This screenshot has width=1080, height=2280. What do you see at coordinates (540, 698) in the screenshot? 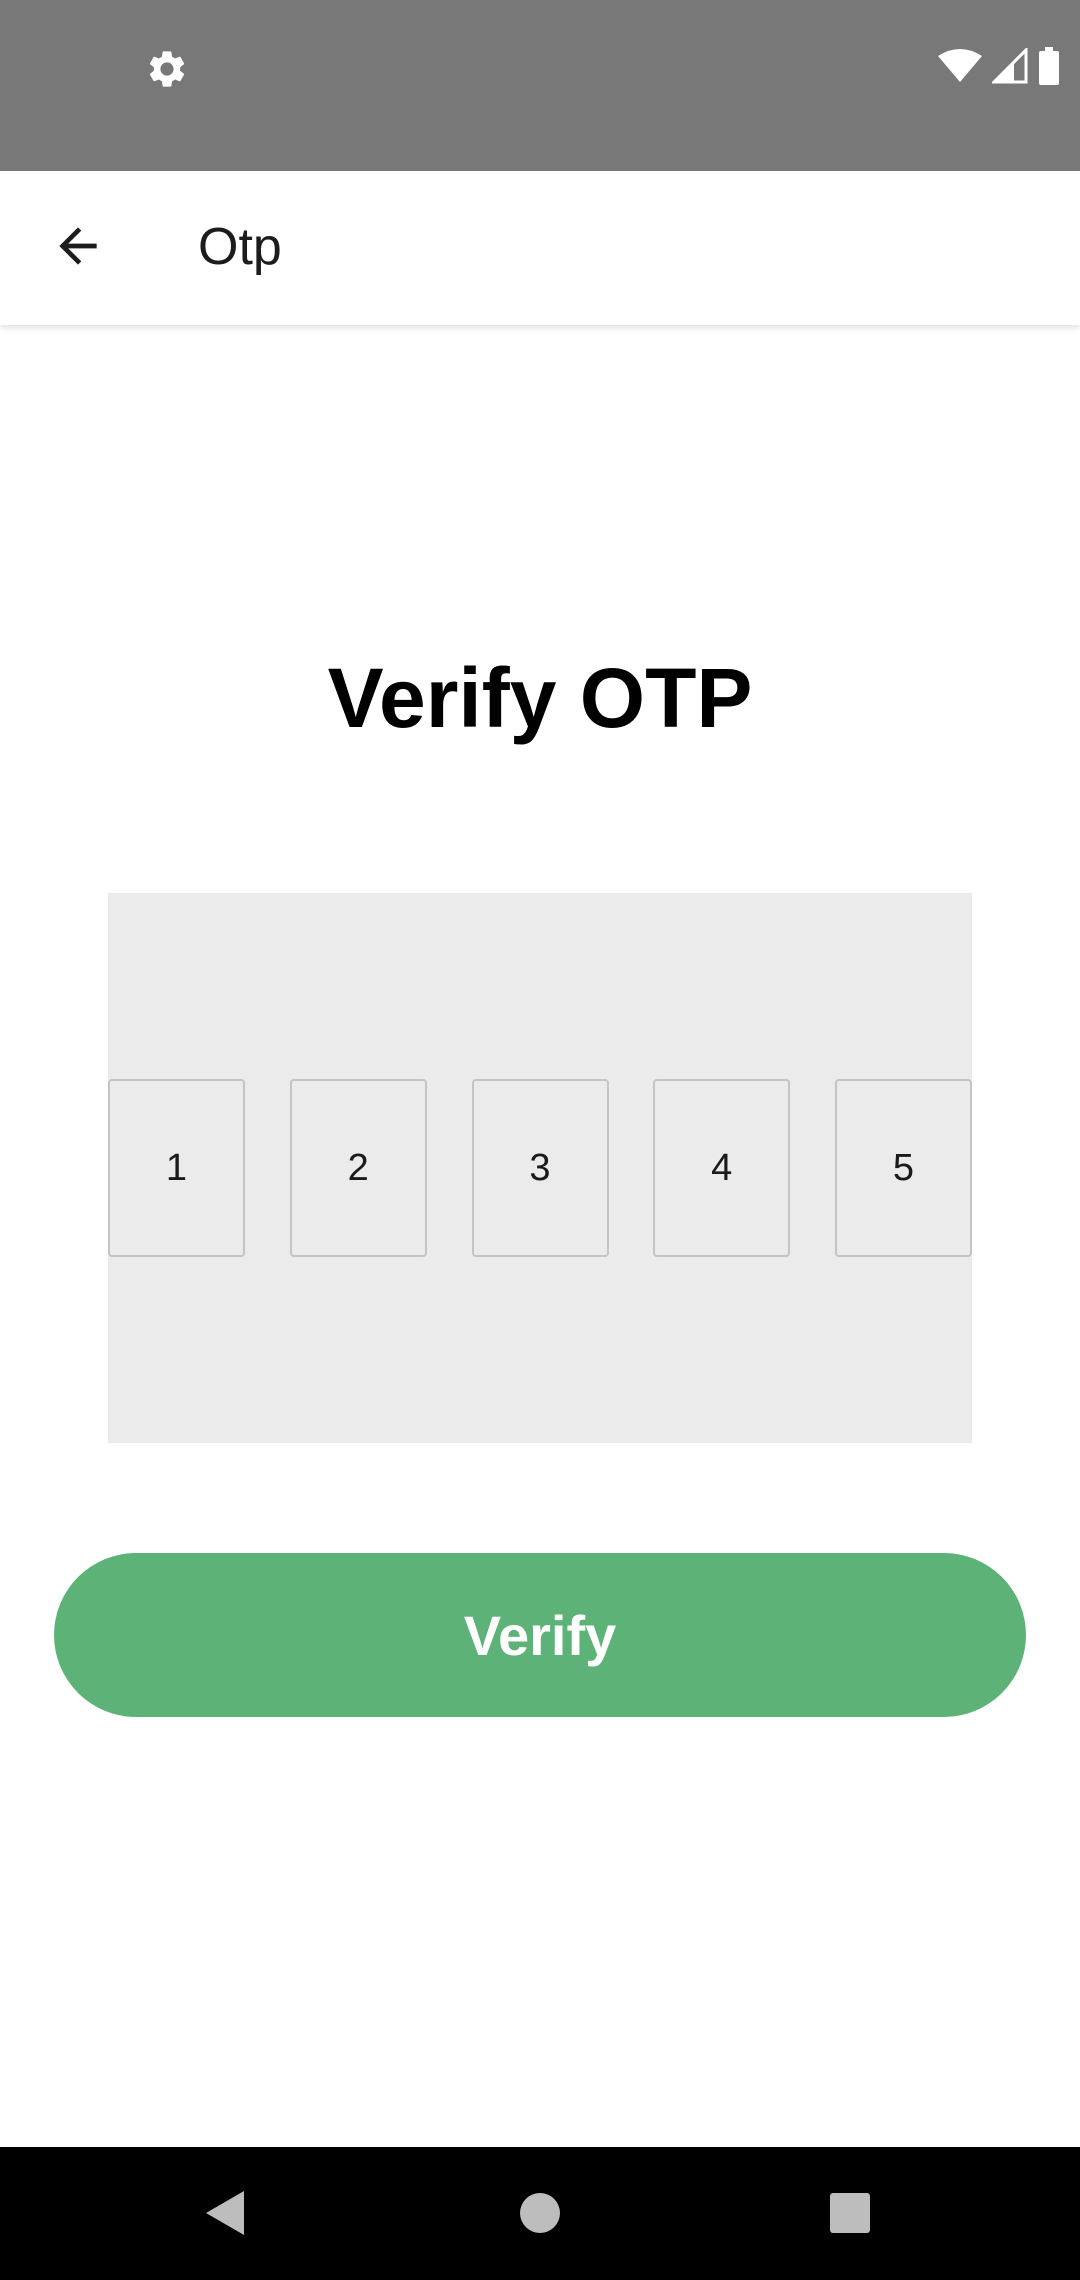
I see `otp-heading: Verify OTP` at bounding box center [540, 698].